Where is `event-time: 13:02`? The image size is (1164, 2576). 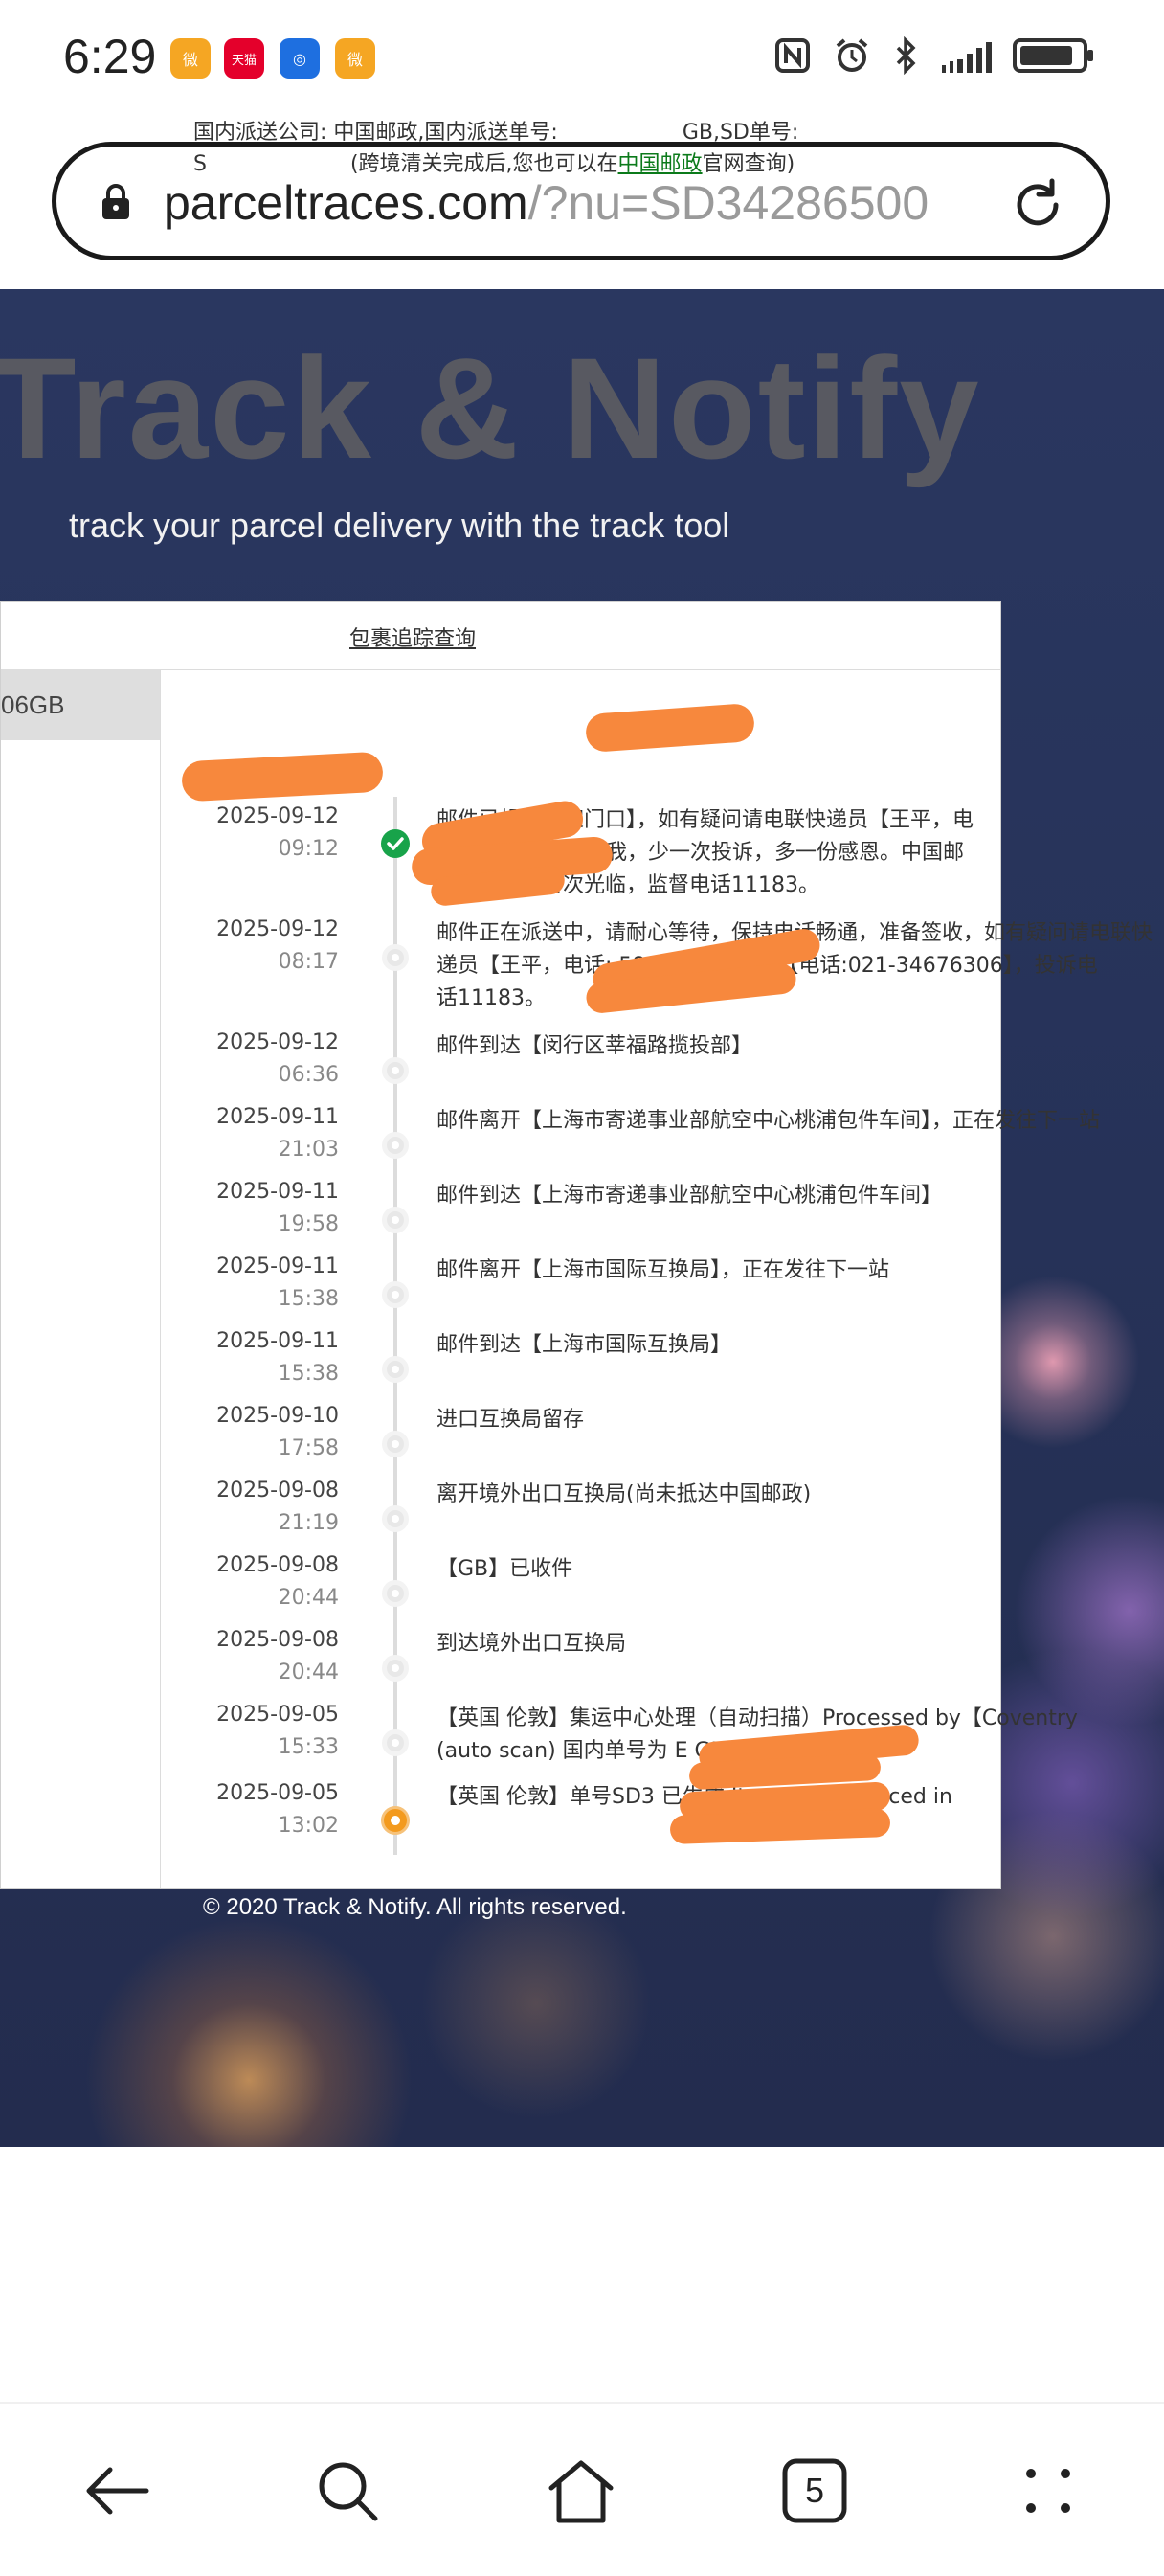 event-time: 13:02 is located at coordinates (308, 1826).